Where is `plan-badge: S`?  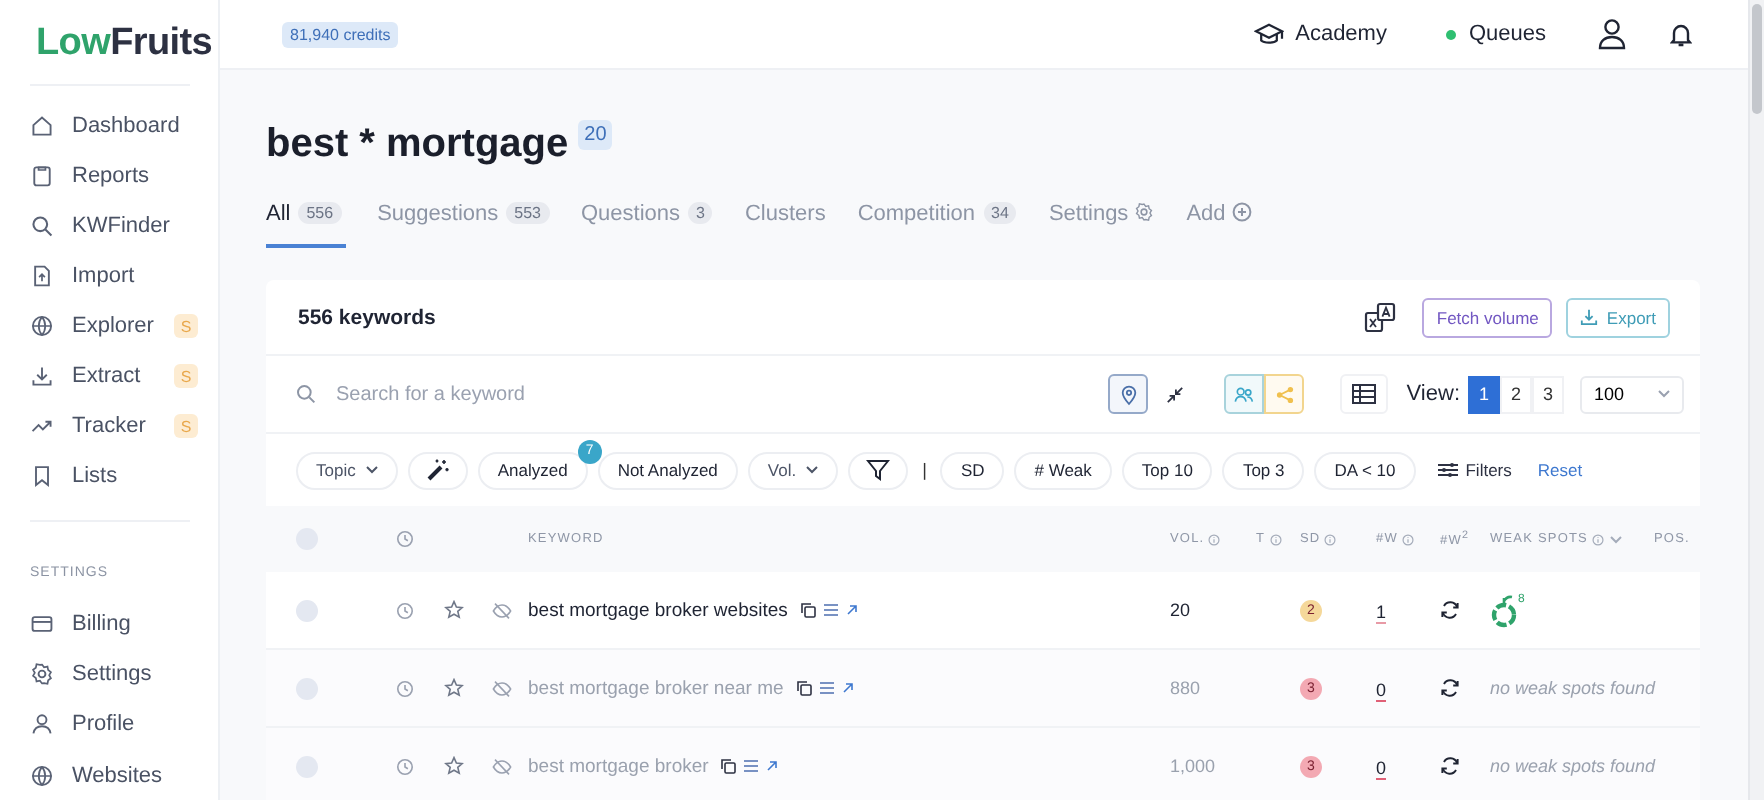
plan-badge: S is located at coordinates (186, 426).